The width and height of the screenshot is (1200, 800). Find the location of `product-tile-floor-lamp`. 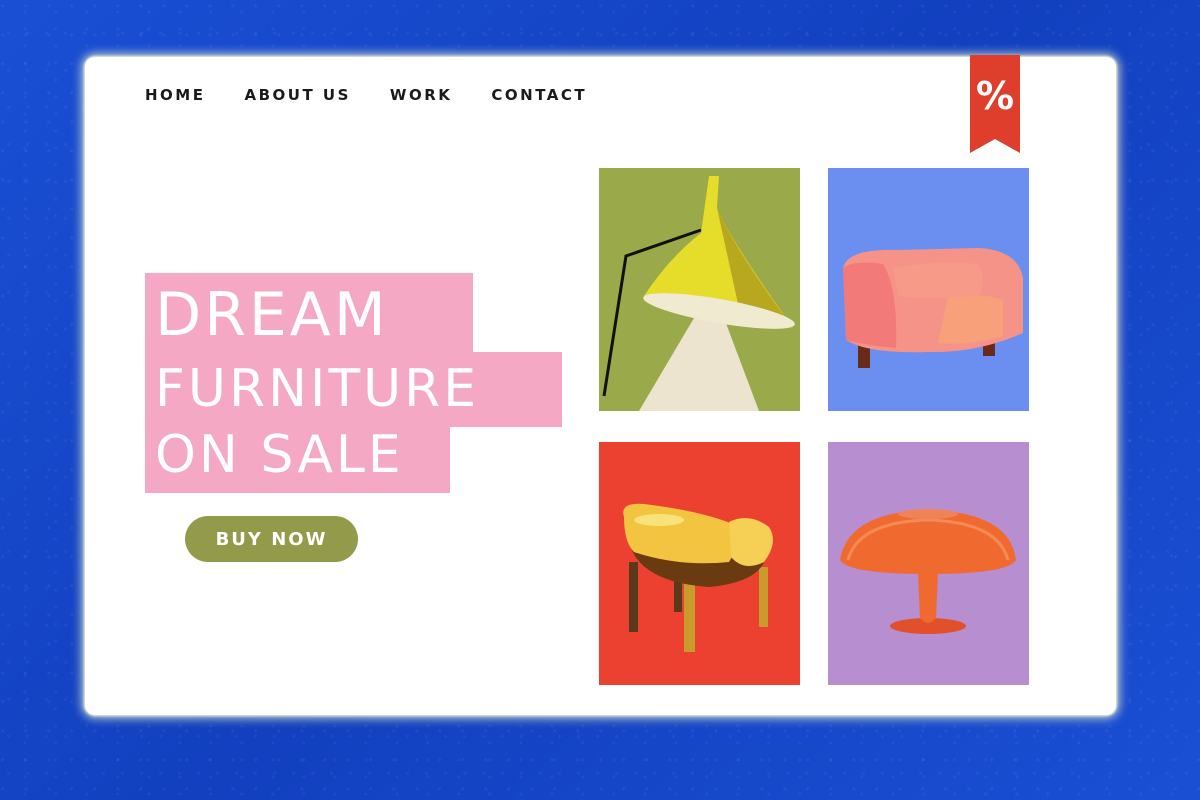

product-tile-floor-lamp is located at coordinates (699, 289).